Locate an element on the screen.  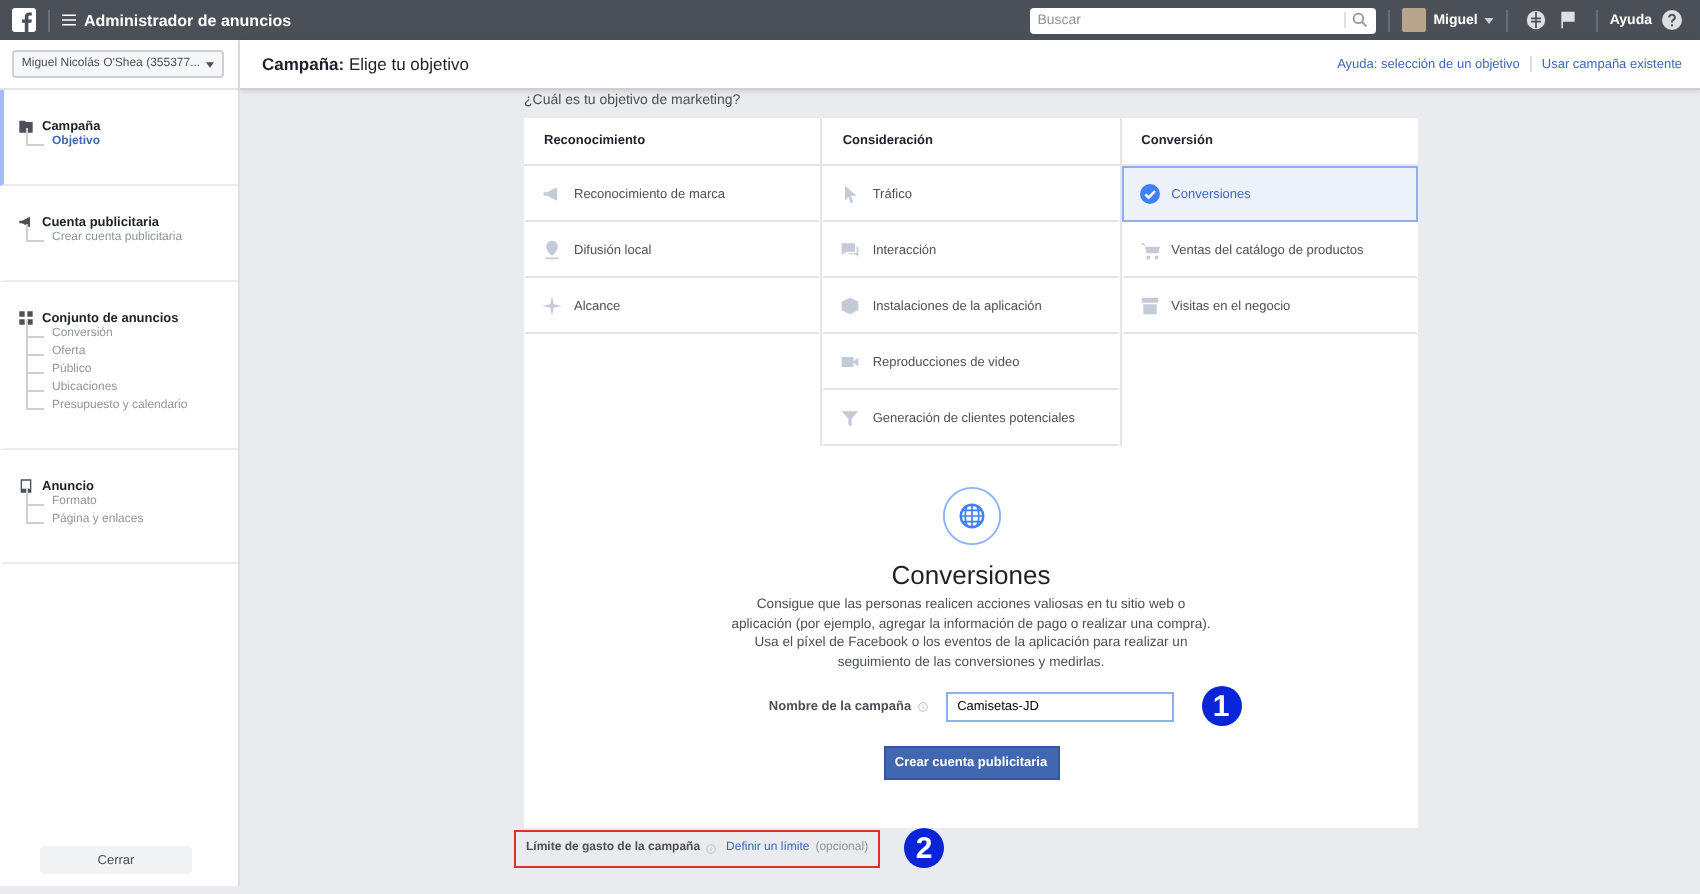
annotation-marker: 1 is located at coordinates (1221, 706).